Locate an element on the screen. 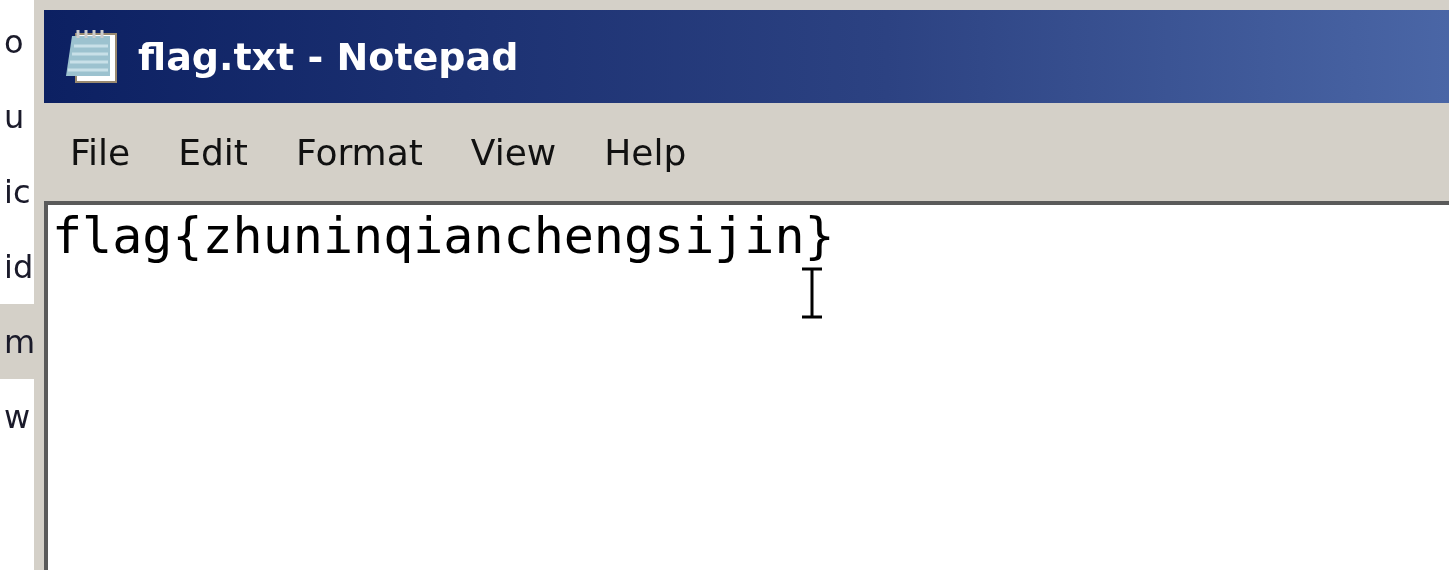 This screenshot has width=1449, height=570. menu-item: Format is located at coordinates (359, 152).